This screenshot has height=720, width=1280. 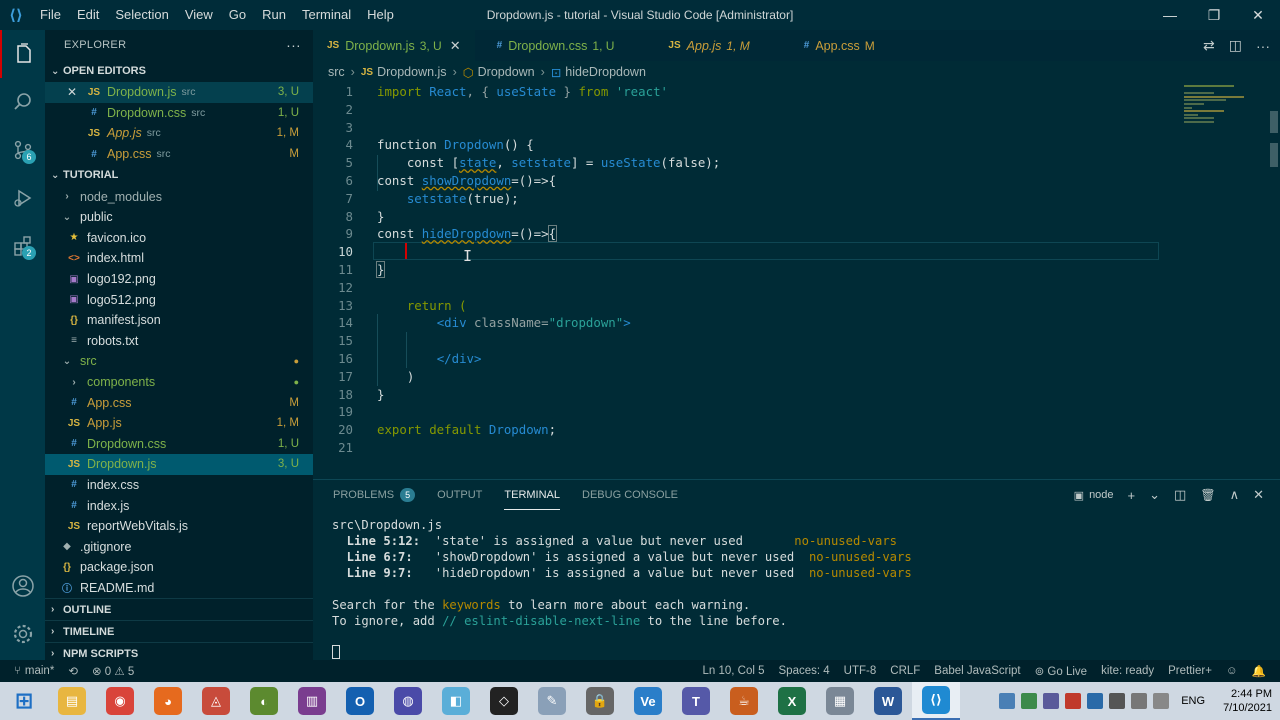 I want to click on taskbar-start-icon: ⊞, so click(x=24, y=701).